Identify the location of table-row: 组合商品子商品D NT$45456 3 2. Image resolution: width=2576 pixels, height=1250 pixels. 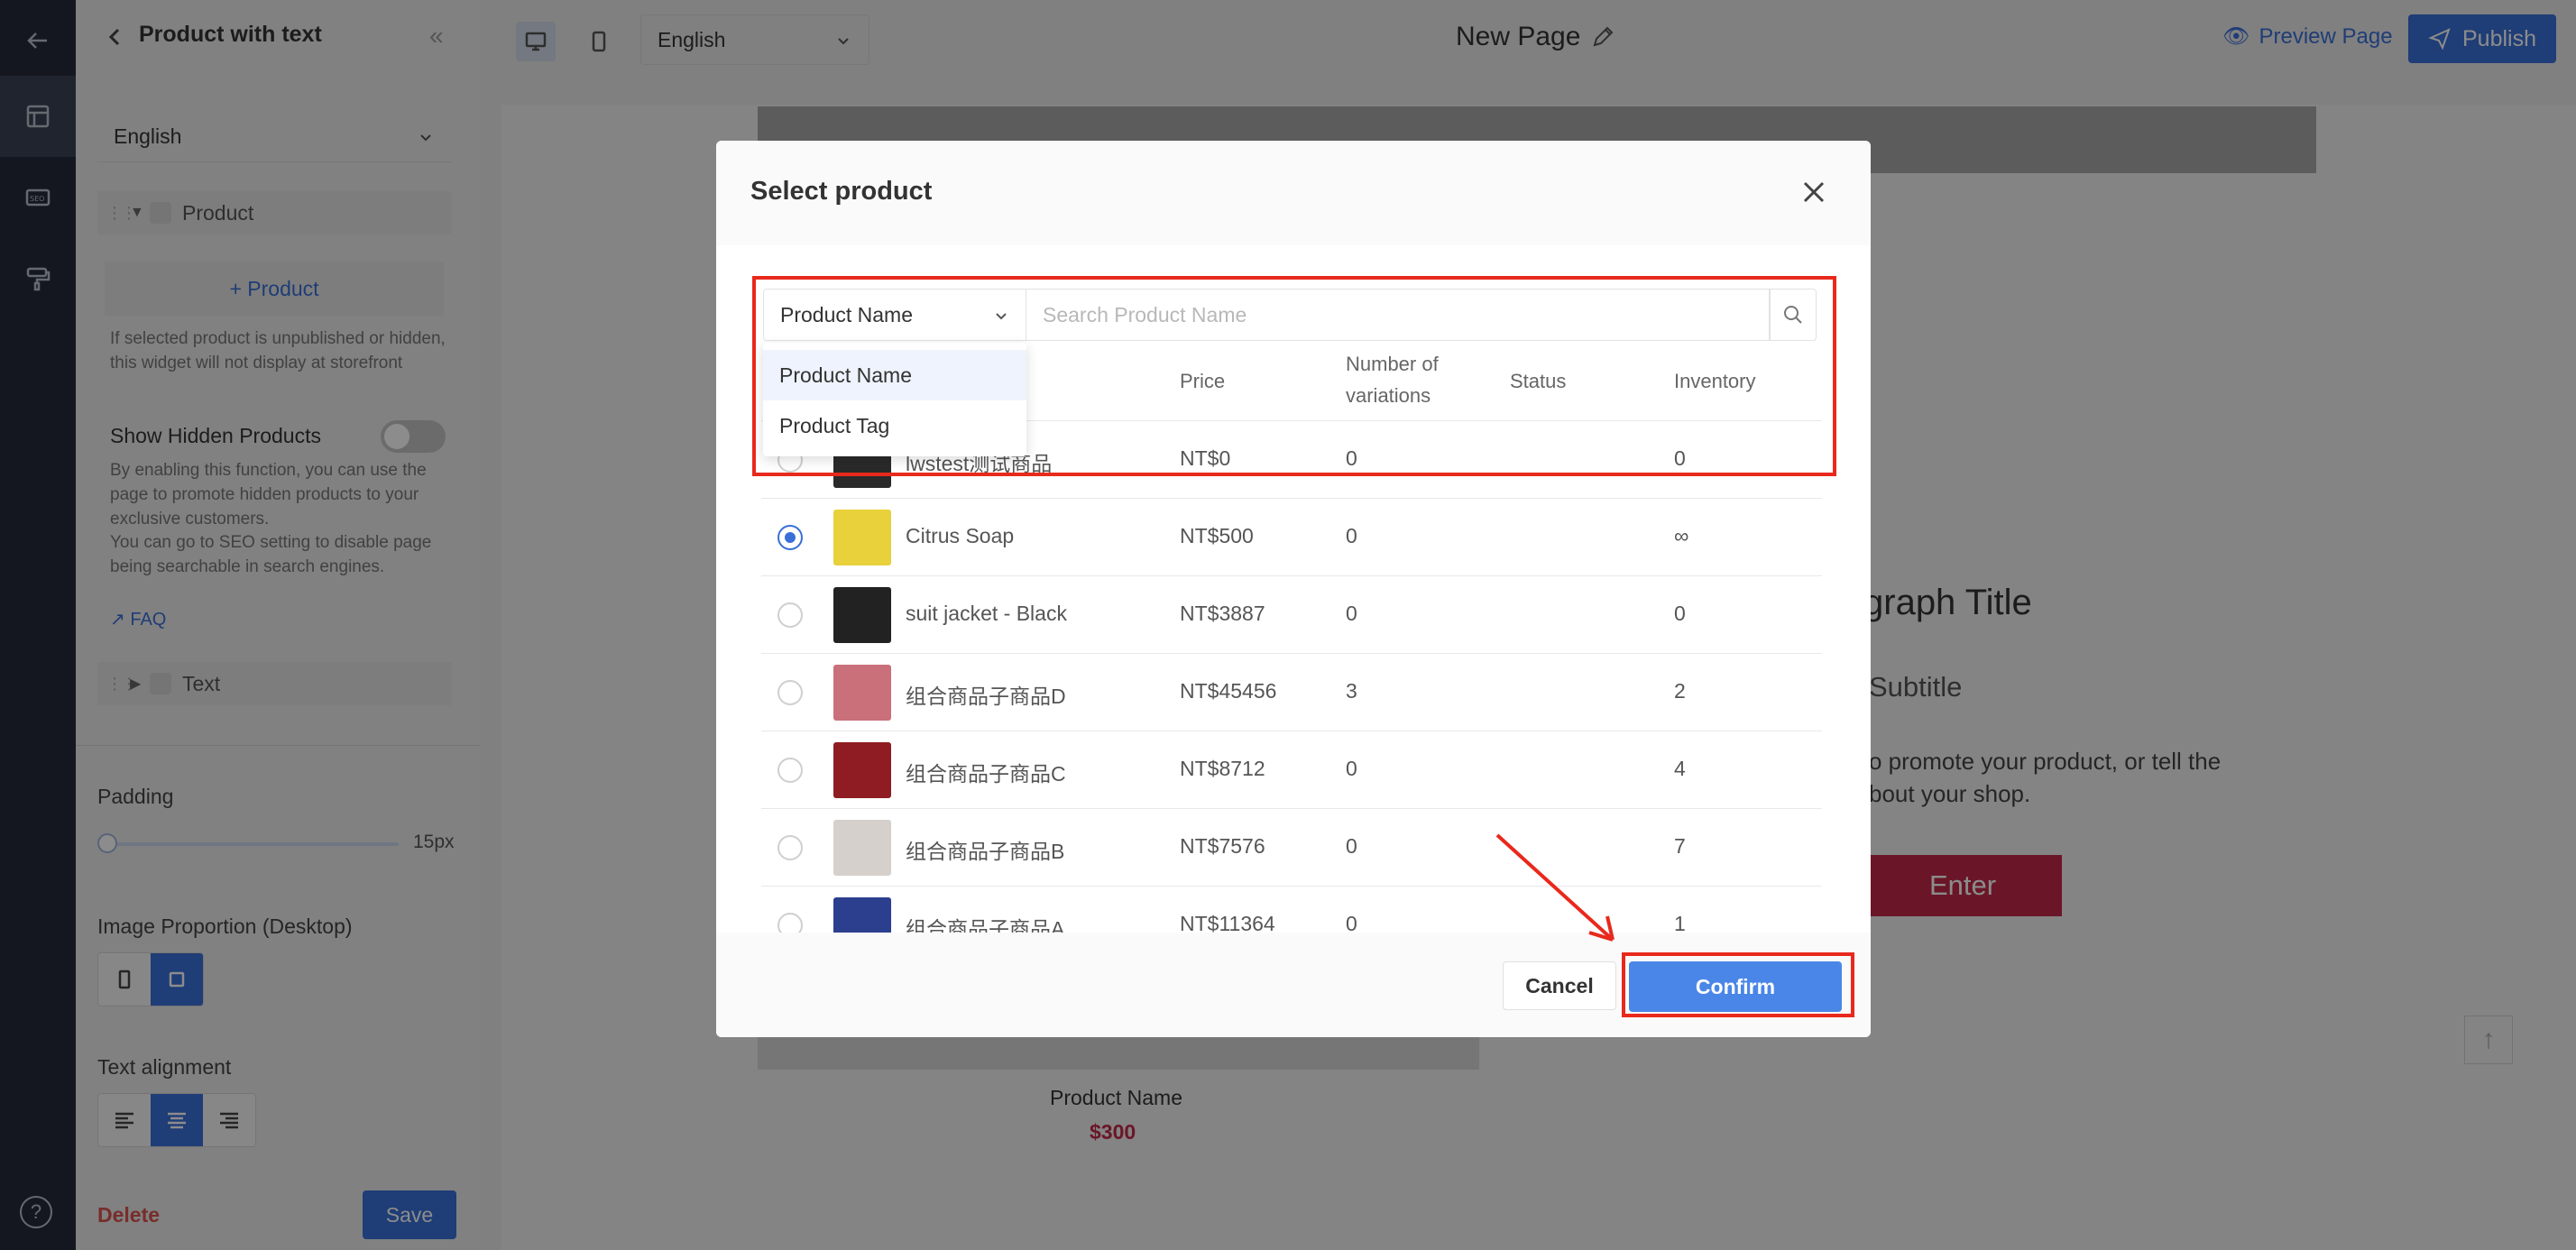
(1291, 692).